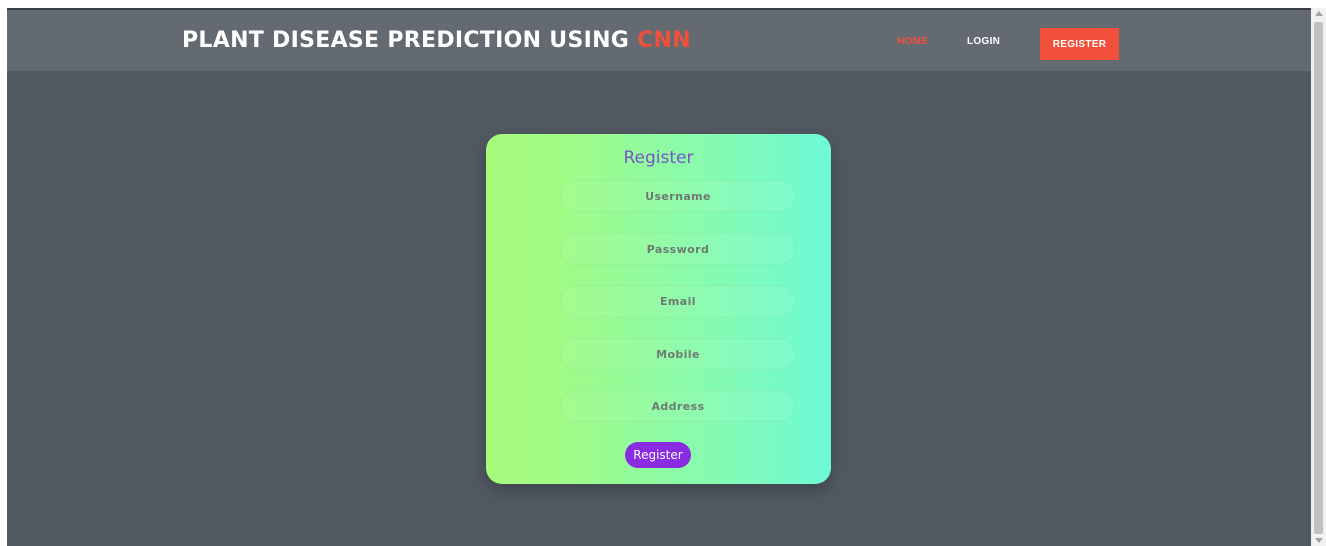  I want to click on register-submit-button: Register, so click(658, 455).